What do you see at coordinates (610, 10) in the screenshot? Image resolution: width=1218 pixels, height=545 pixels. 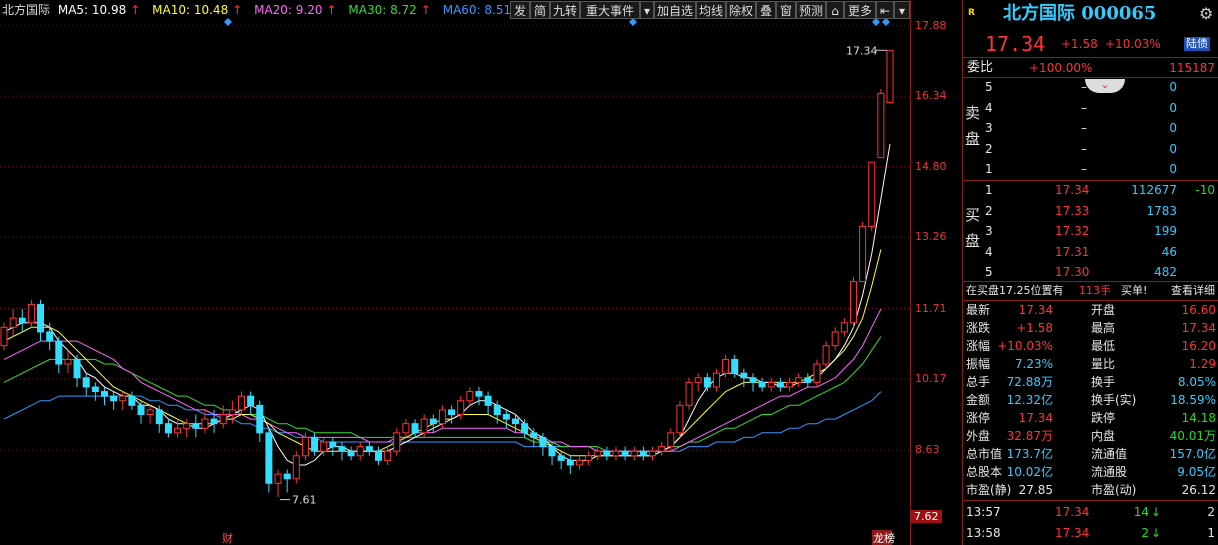 I see `toolbar-major-events-button: 重大事件` at bounding box center [610, 10].